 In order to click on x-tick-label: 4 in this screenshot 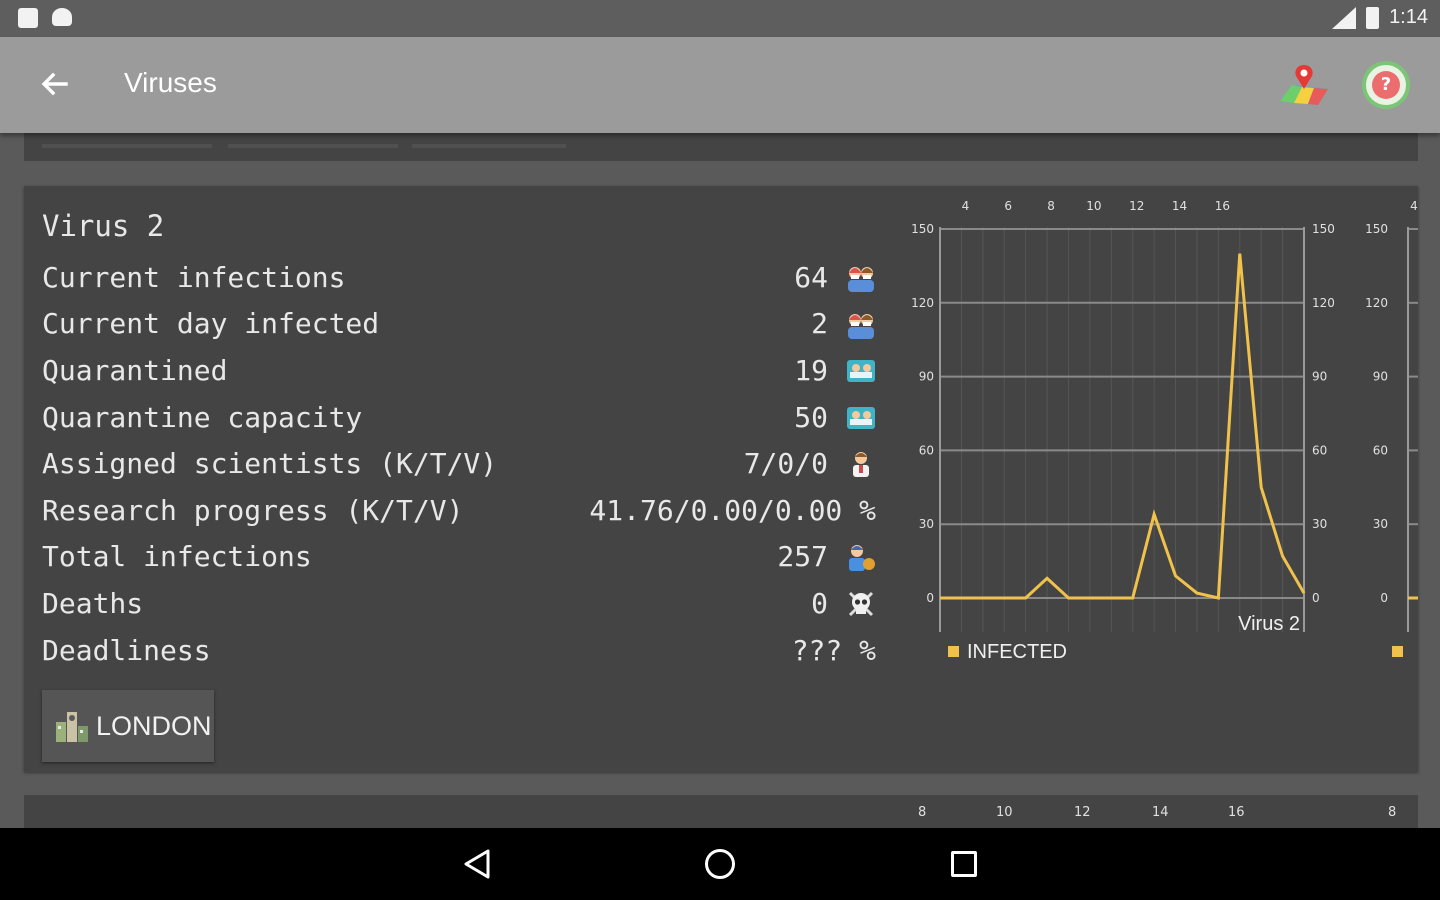, I will do `click(966, 206)`.